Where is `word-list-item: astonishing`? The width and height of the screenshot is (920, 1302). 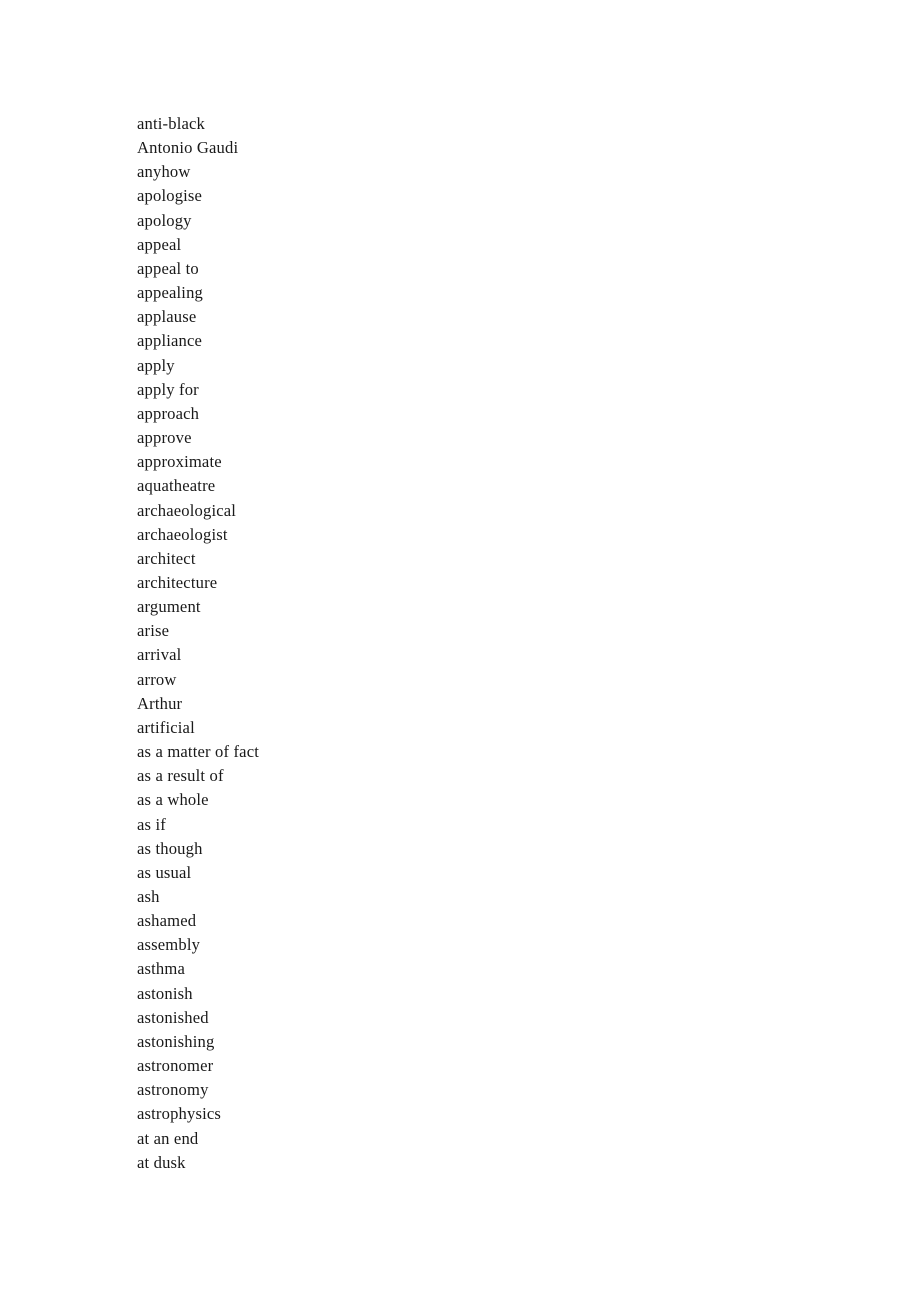
word-list-item: astonishing is located at coordinates (176, 1041).